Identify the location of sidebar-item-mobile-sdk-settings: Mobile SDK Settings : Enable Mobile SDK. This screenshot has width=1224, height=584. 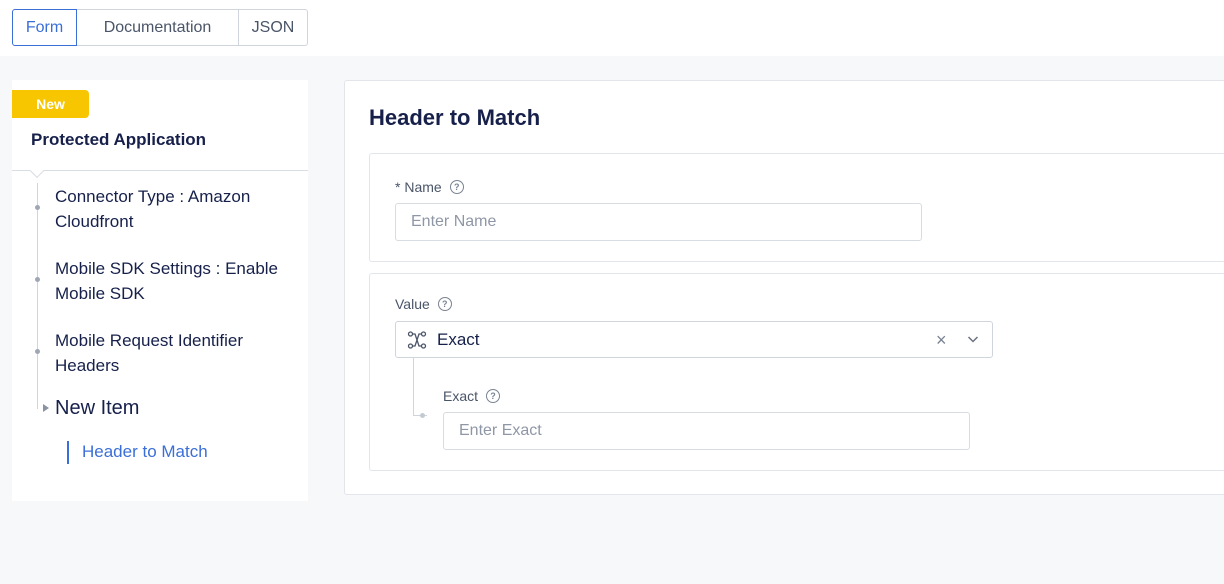
(177, 281).